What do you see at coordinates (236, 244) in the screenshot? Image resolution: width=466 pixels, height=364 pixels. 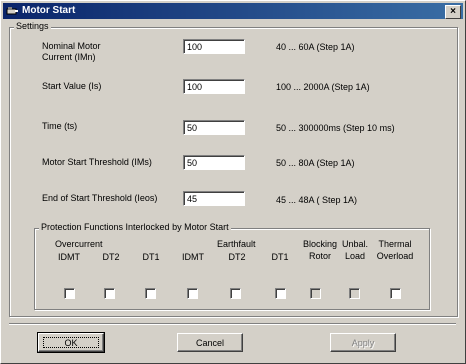 I see `earthfault-label: Earthfault` at bounding box center [236, 244].